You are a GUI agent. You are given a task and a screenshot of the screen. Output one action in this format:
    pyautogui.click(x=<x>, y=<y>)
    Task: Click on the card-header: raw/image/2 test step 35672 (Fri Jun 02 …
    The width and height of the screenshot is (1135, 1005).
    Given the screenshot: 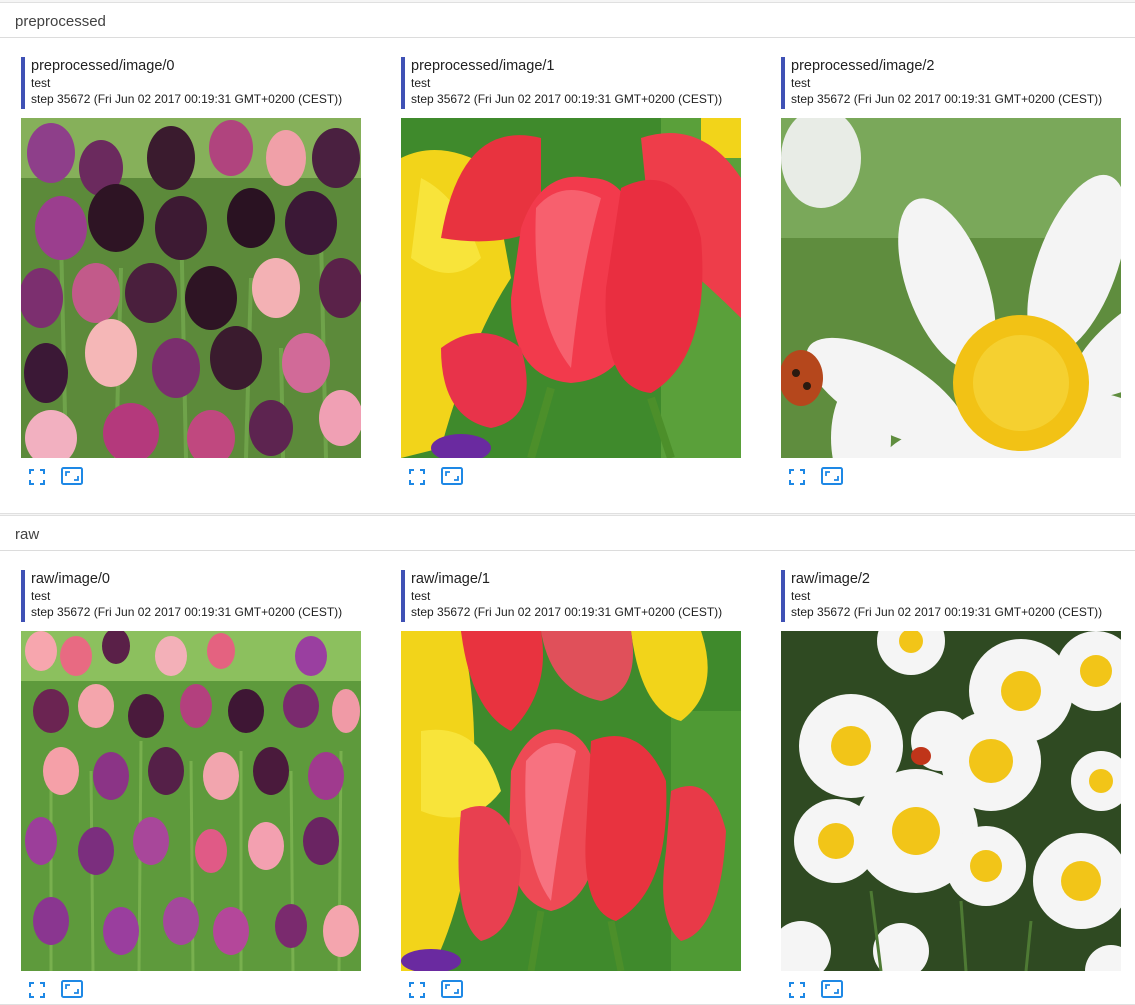 What is the action you would take?
    pyautogui.click(x=951, y=596)
    